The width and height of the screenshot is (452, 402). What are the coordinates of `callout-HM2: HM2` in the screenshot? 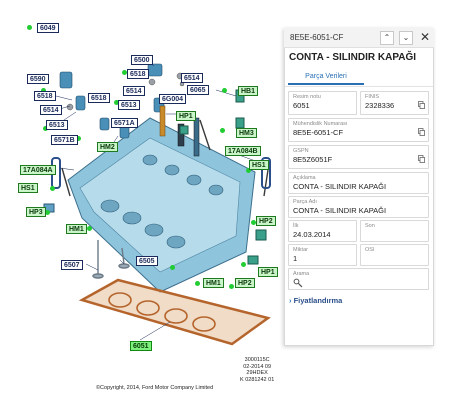 It's located at (107, 147).